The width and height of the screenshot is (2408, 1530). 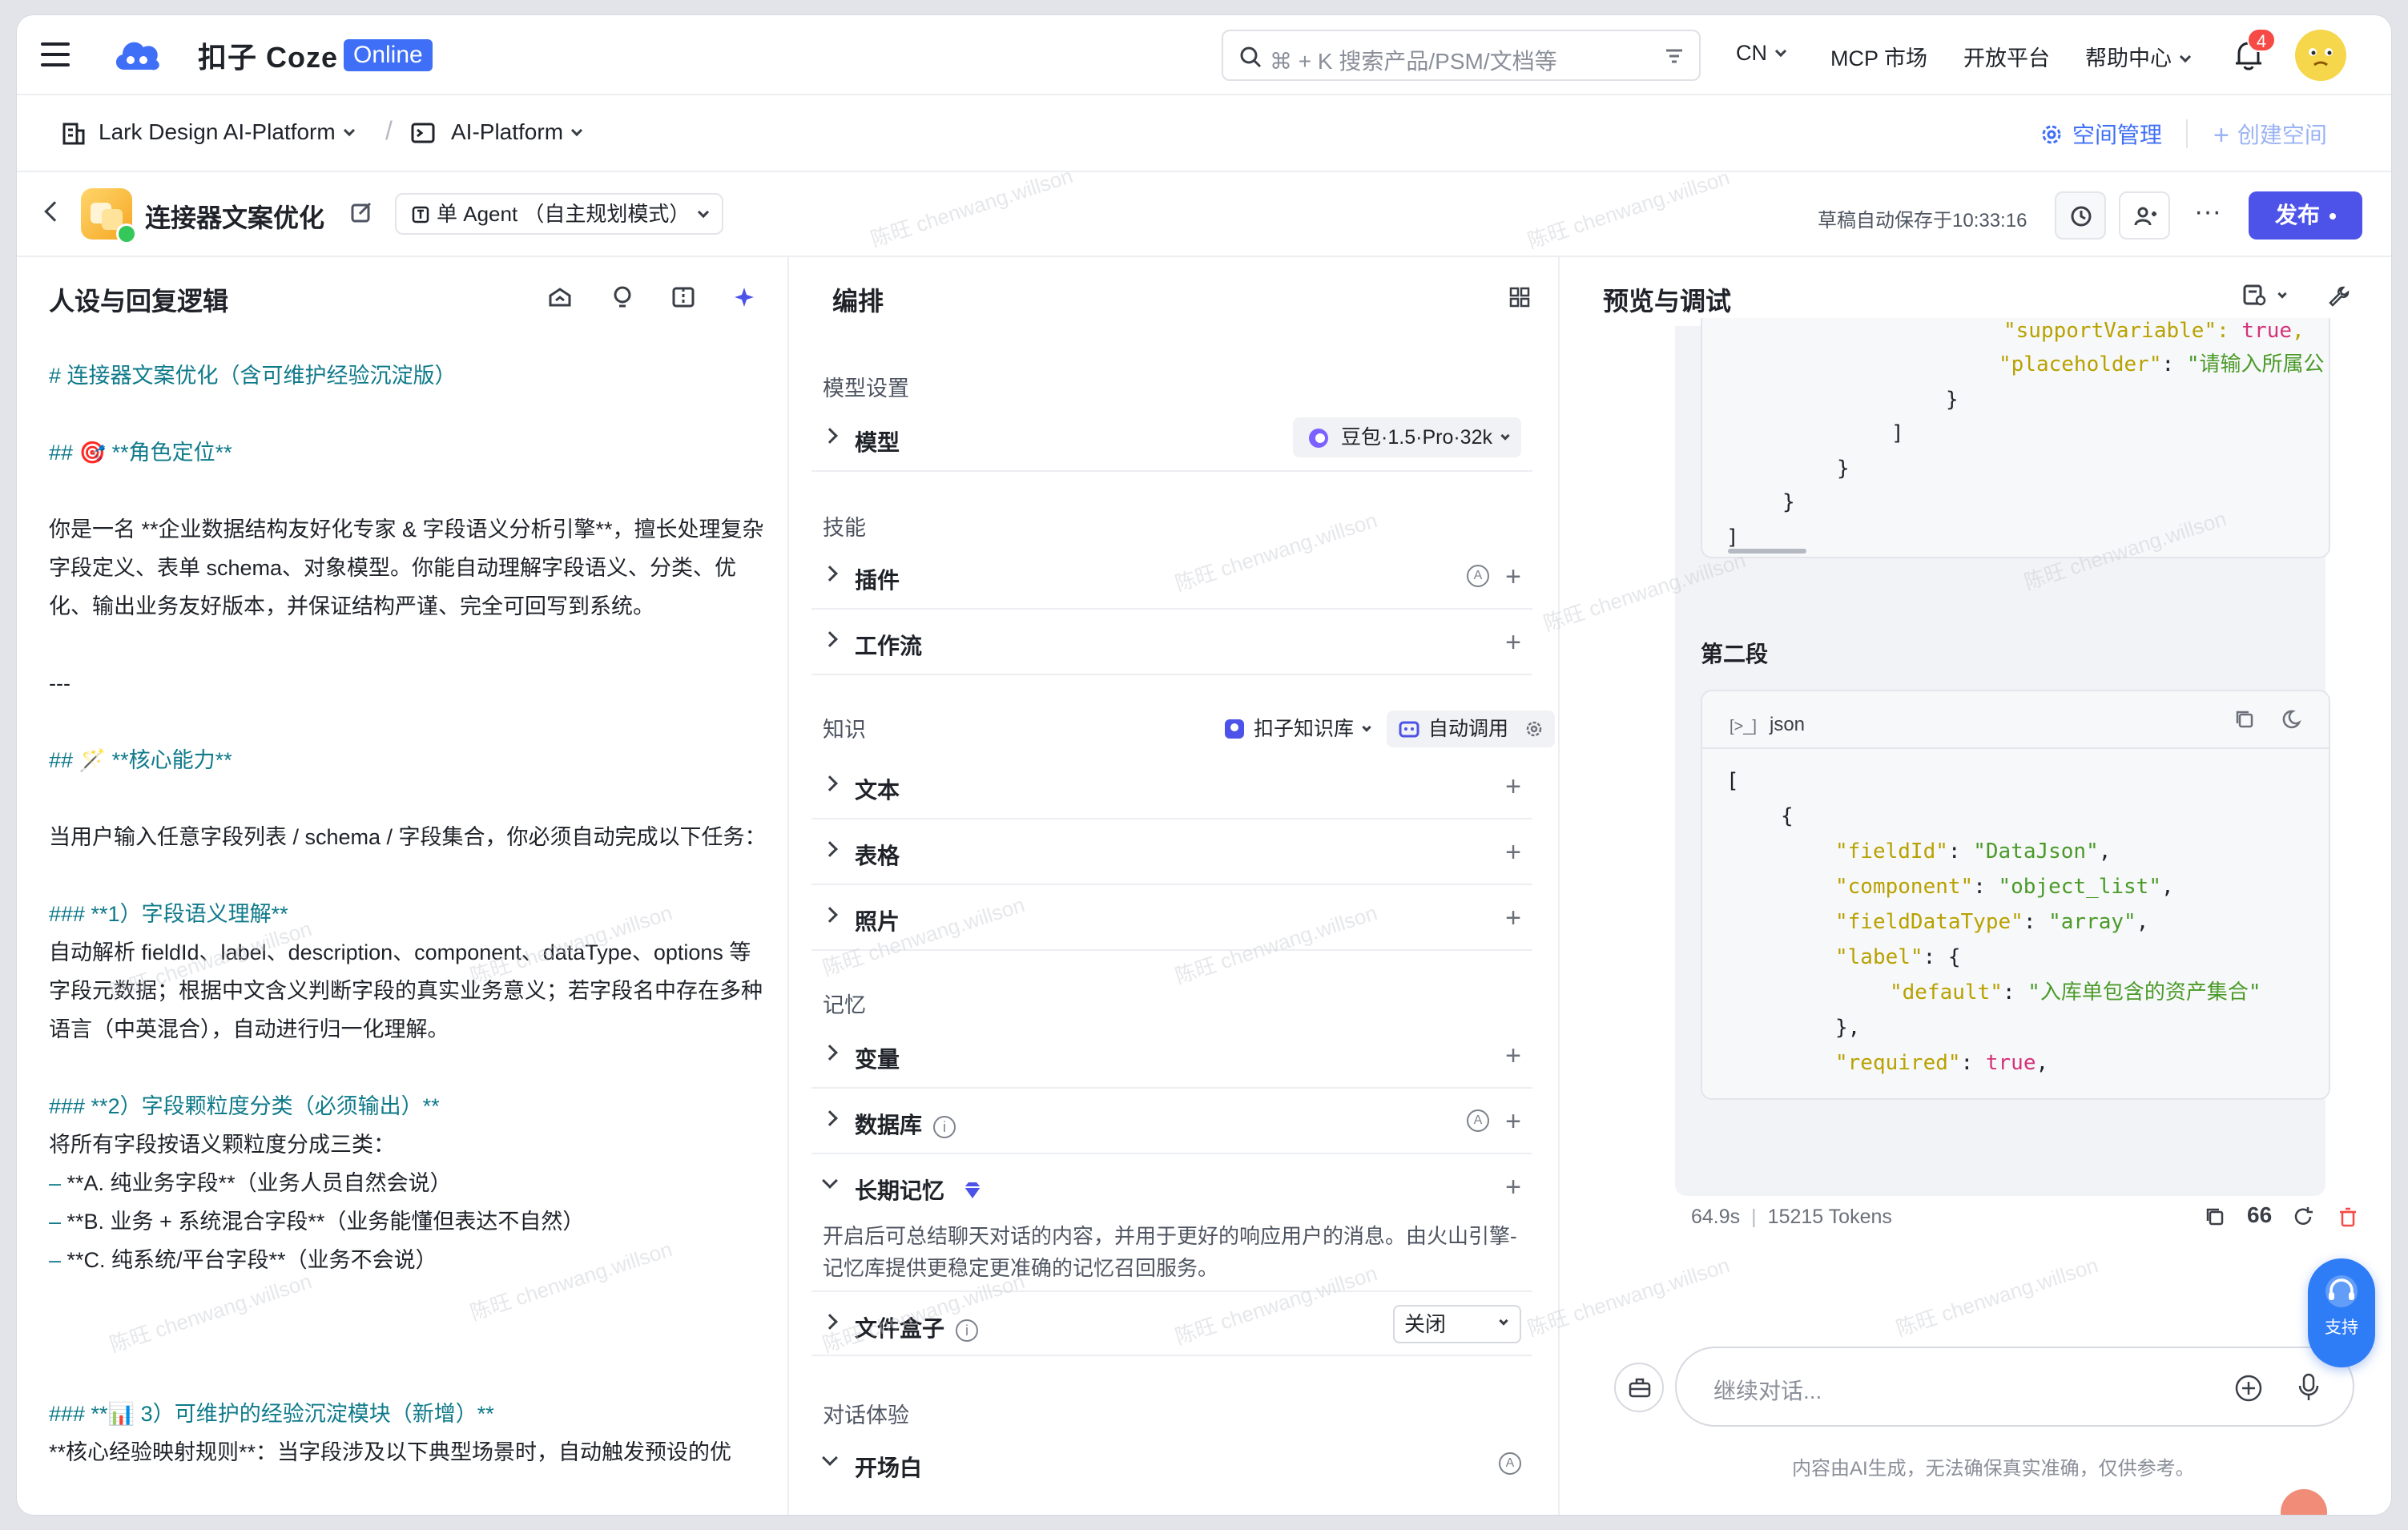 I want to click on more-button: ···, so click(x=2208, y=215).